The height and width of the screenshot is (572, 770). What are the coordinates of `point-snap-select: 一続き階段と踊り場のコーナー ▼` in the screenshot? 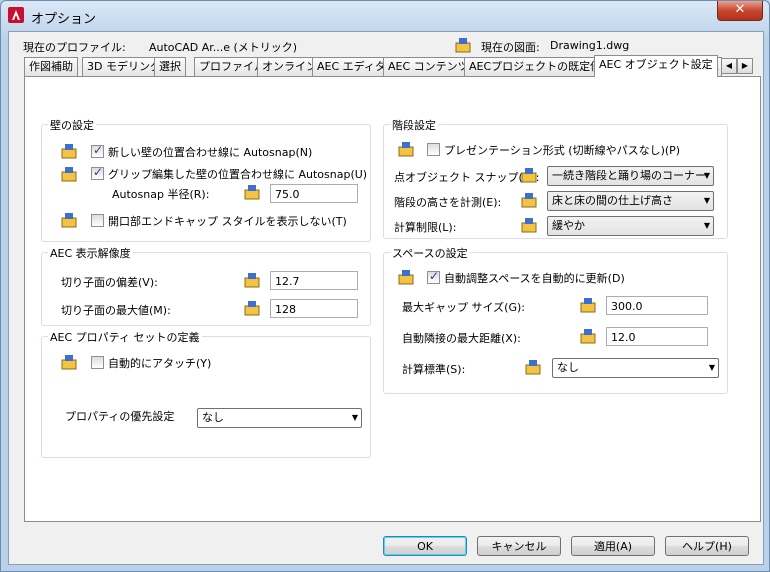 It's located at (630, 176).